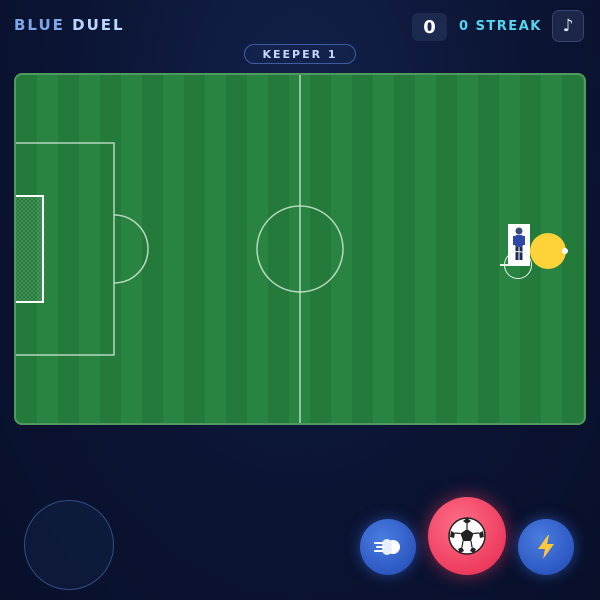 This screenshot has width=600, height=600. What do you see at coordinates (69, 25) in the screenshot?
I see `game-title: BLUE DUEL` at bounding box center [69, 25].